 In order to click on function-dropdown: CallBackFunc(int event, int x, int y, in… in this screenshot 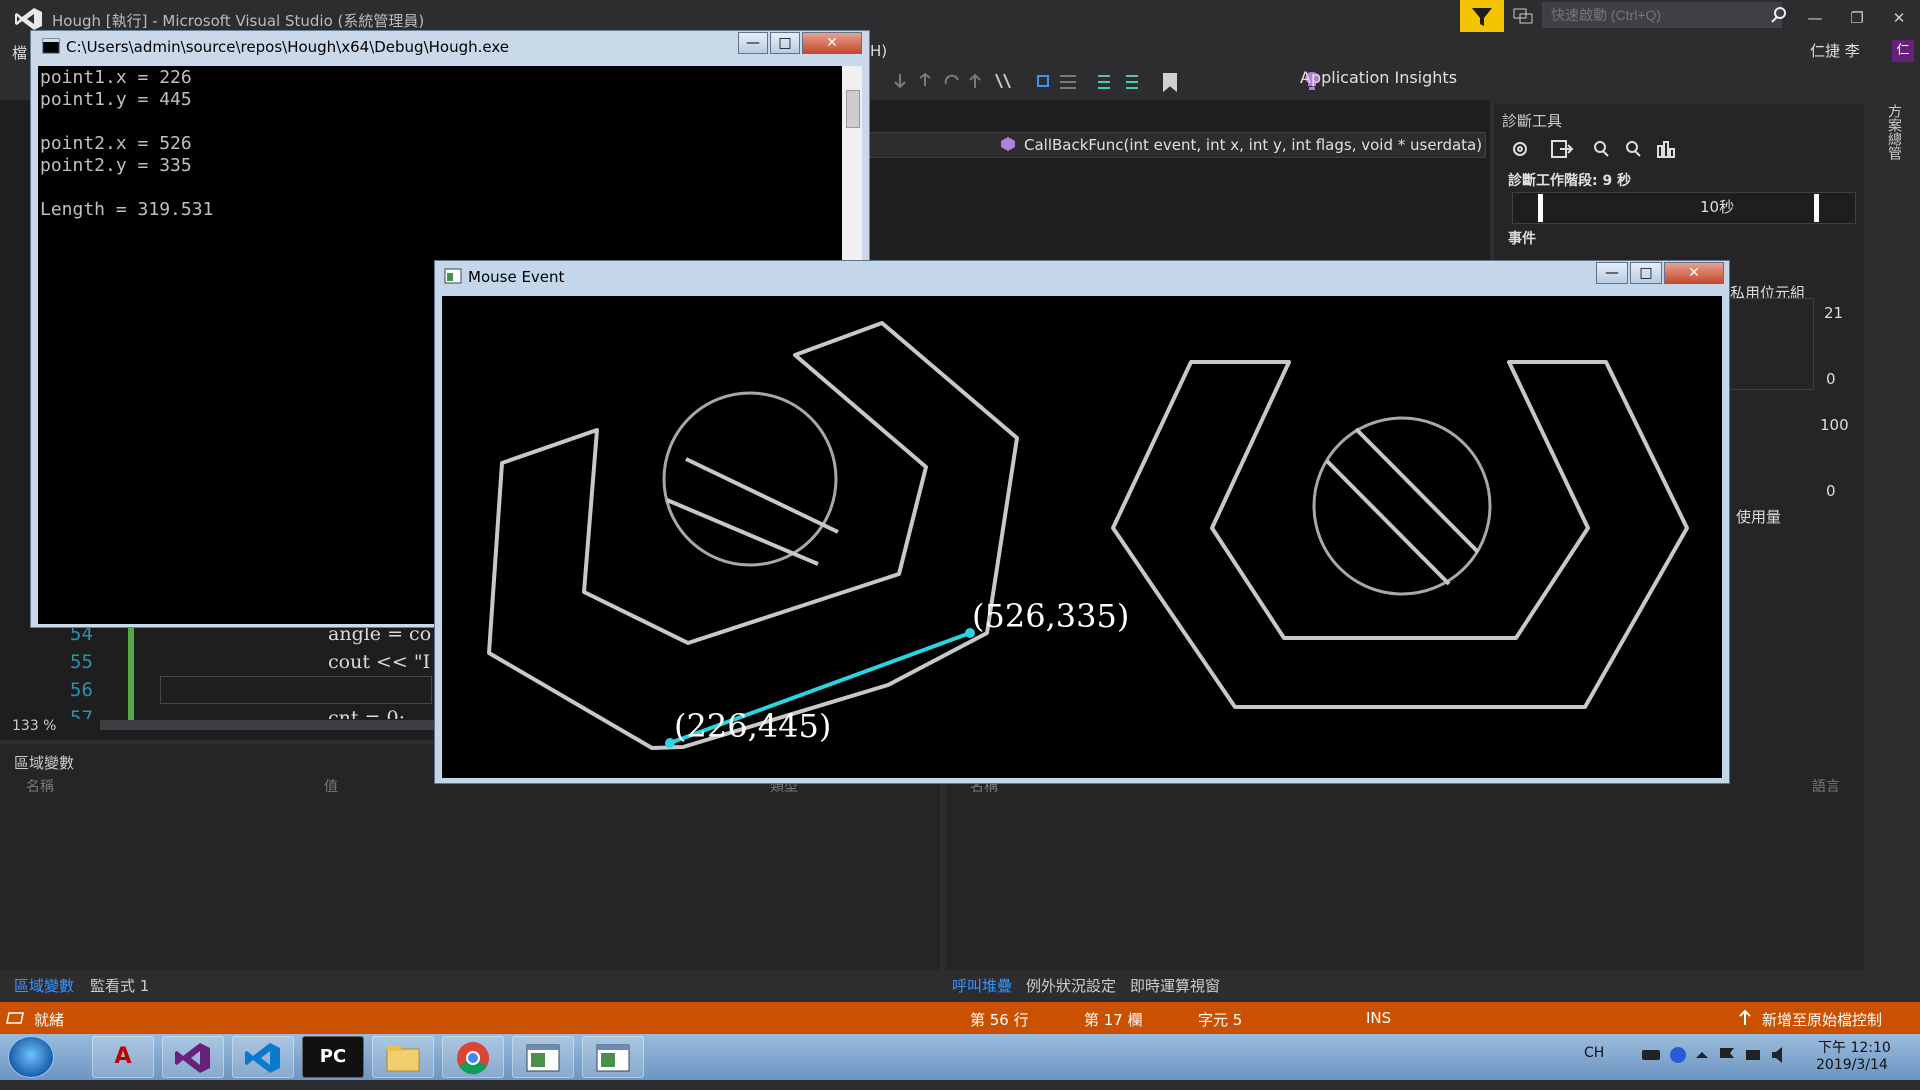, I will do `click(1253, 145)`.